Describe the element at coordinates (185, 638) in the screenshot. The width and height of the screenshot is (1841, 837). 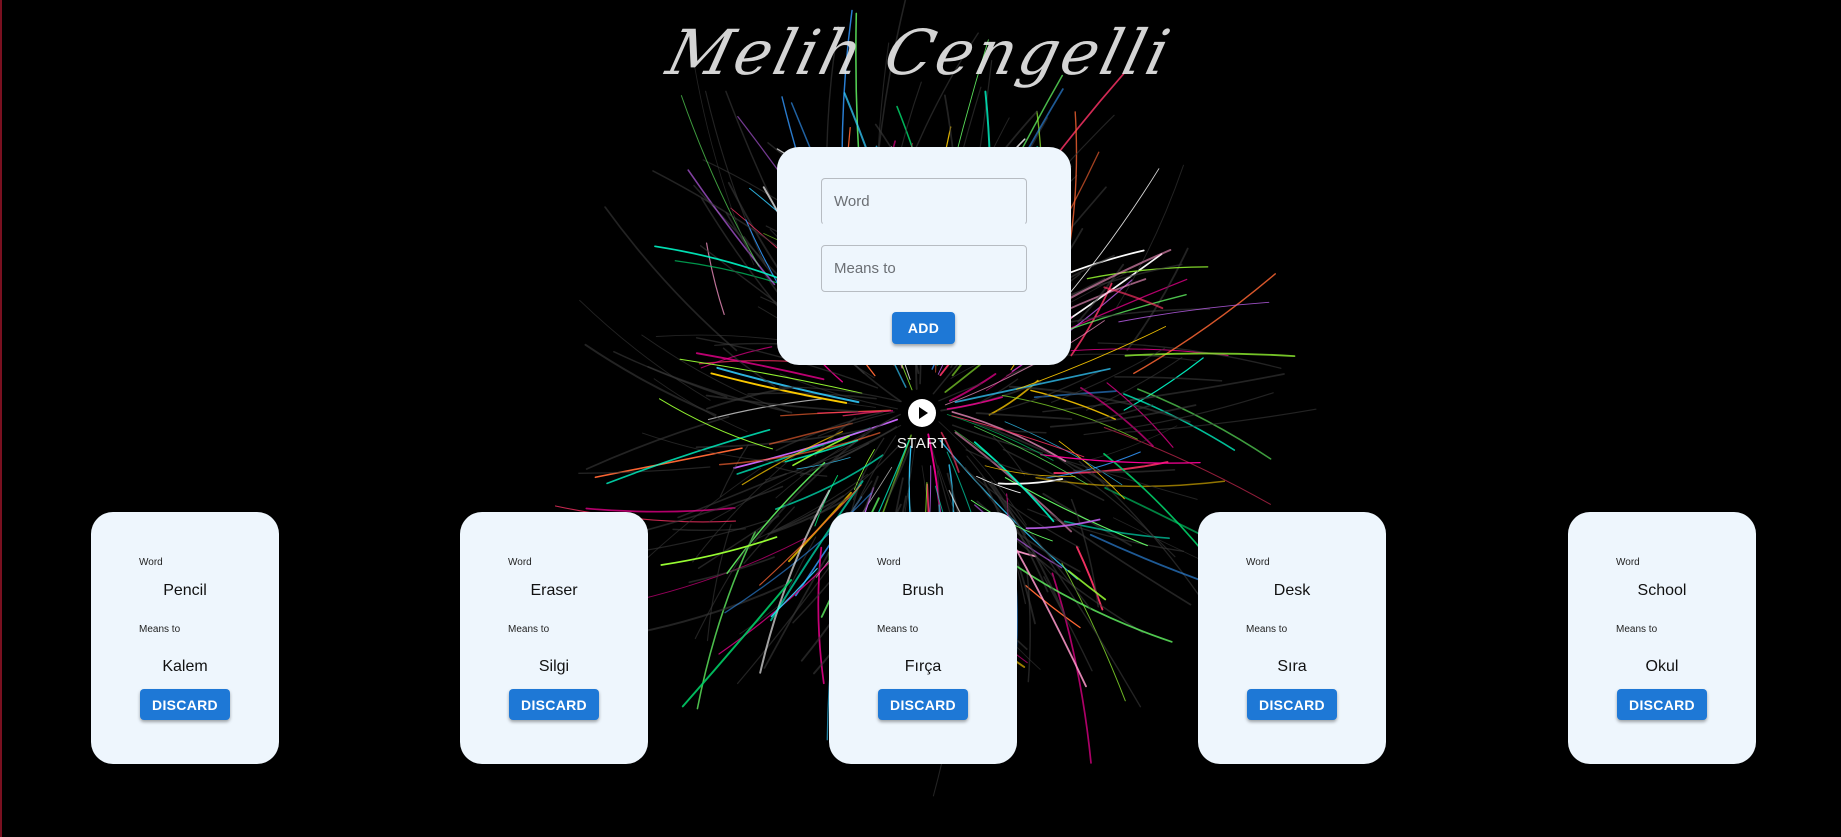
I see `word-card: Word Pencil Means to Kalem DISCARD` at that location.